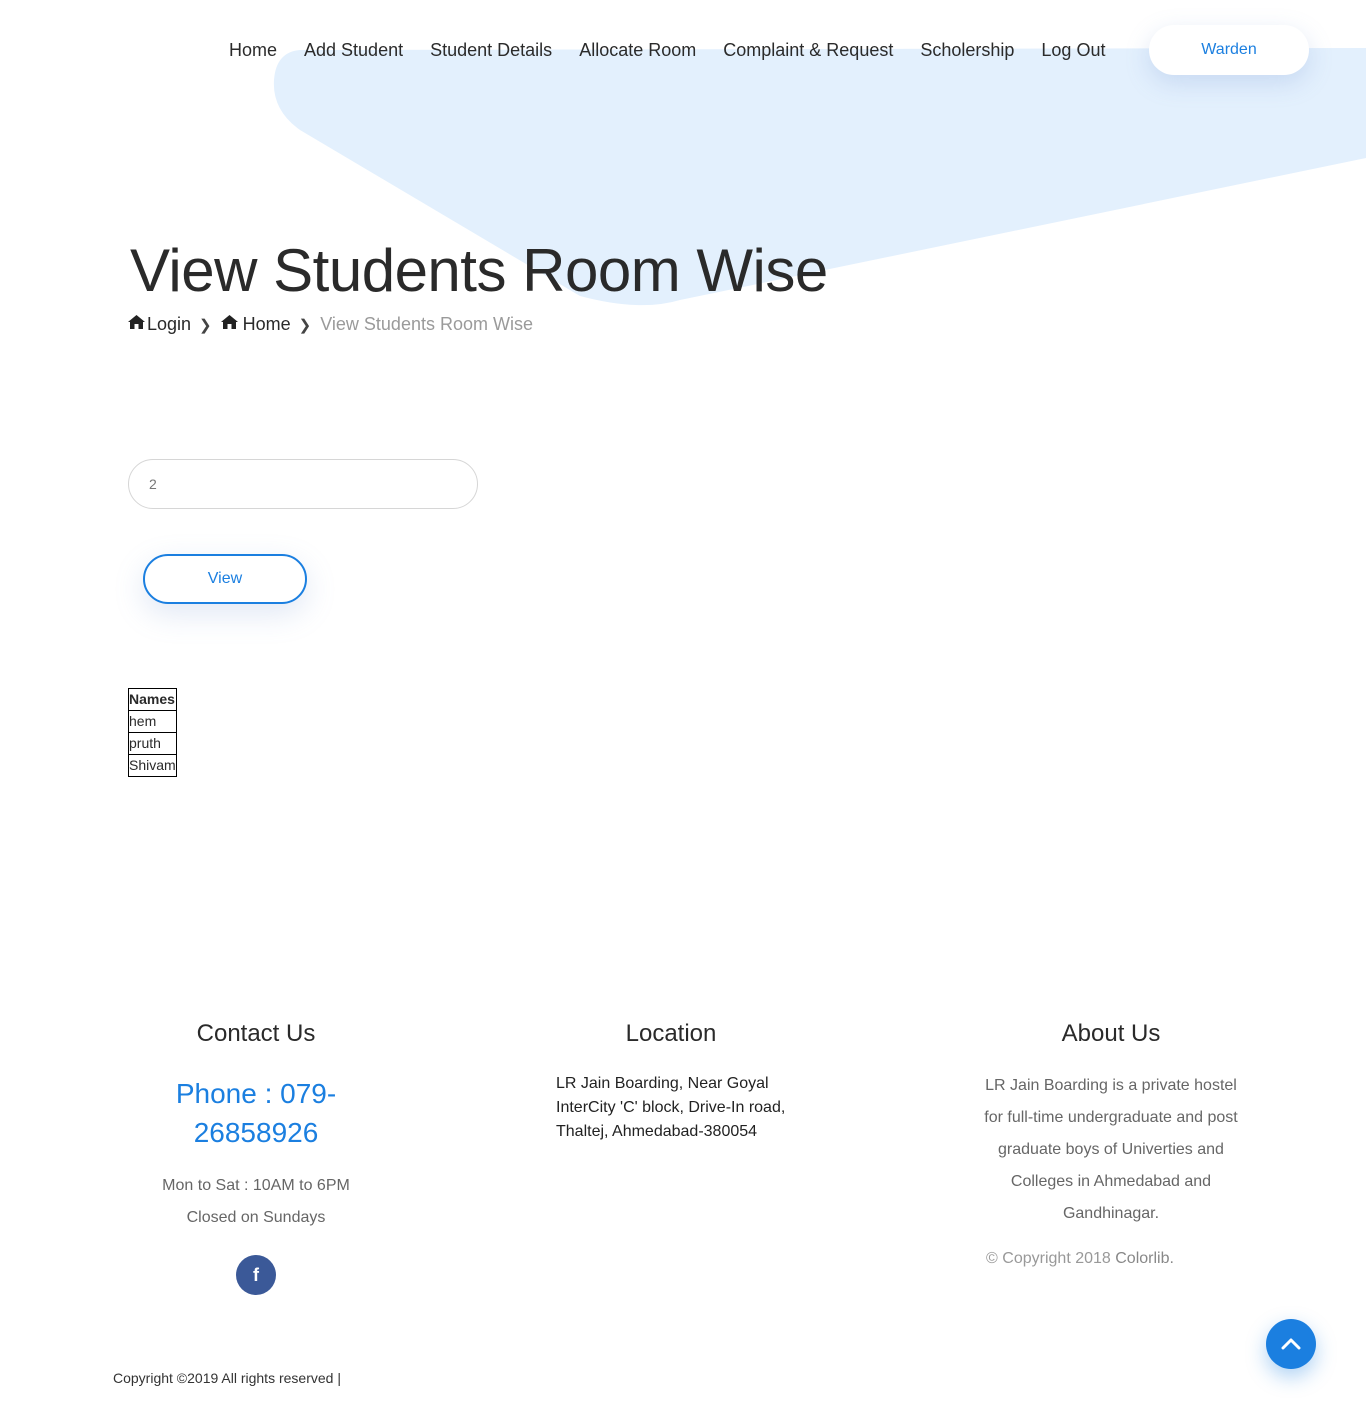  What do you see at coordinates (152, 699) in the screenshot?
I see `table-header-names: Names` at bounding box center [152, 699].